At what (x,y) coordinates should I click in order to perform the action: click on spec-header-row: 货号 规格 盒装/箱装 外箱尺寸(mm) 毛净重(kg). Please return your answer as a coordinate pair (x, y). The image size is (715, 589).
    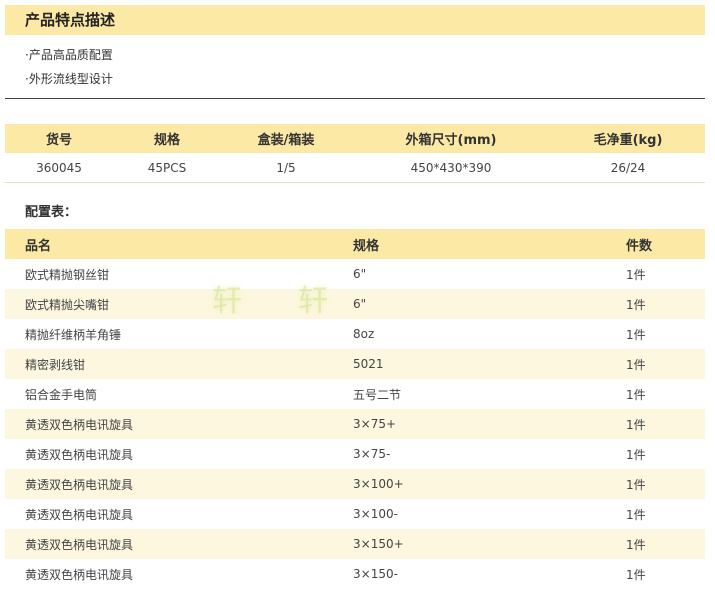
    Looking at the image, I should click on (355, 138).